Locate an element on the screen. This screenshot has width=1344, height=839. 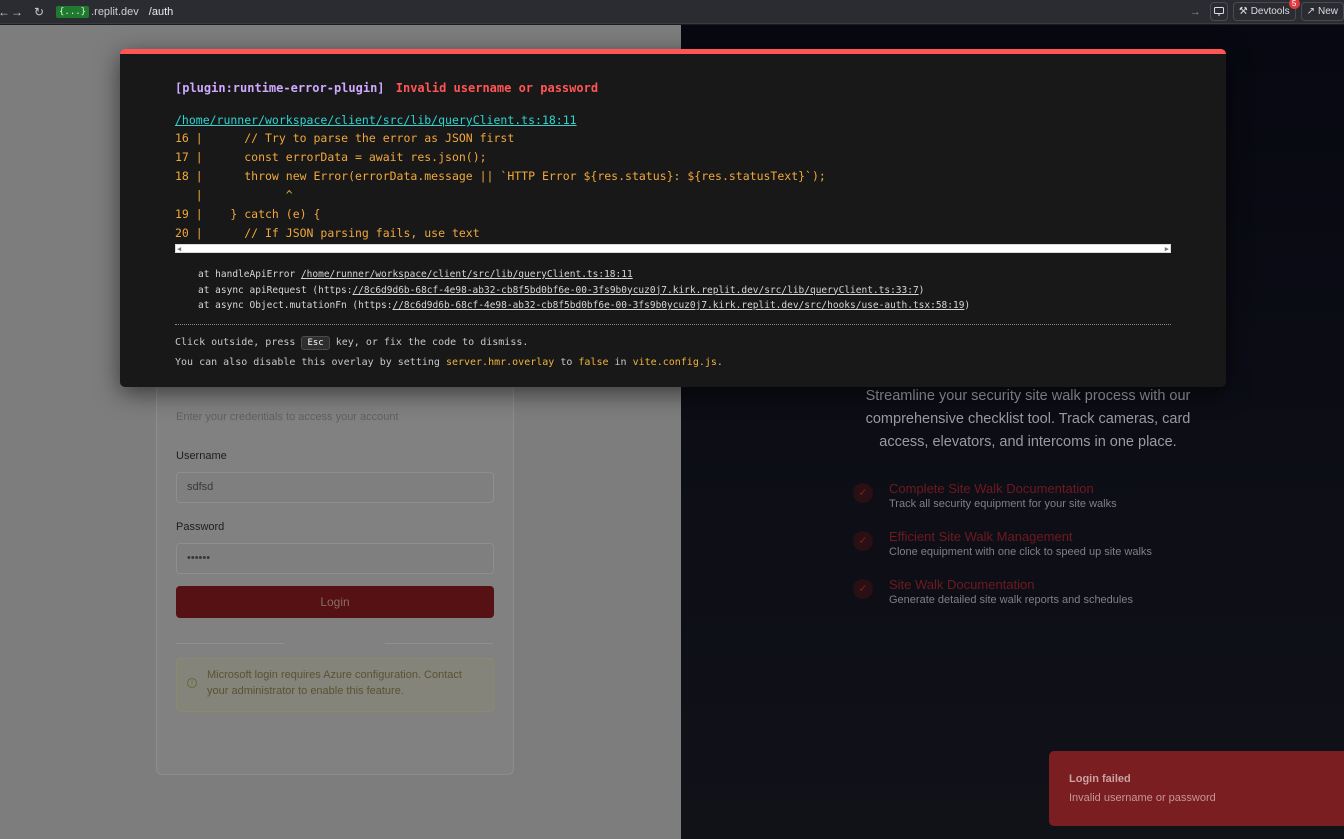
url-domain: .replit.dev is located at coordinates (115, 11).